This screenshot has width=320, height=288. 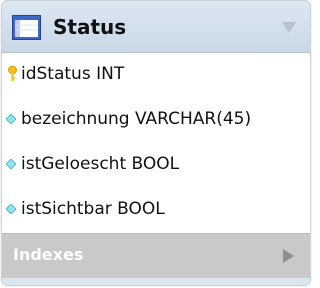 What do you see at coordinates (26, 27) in the screenshot?
I see `table-icon` at bounding box center [26, 27].